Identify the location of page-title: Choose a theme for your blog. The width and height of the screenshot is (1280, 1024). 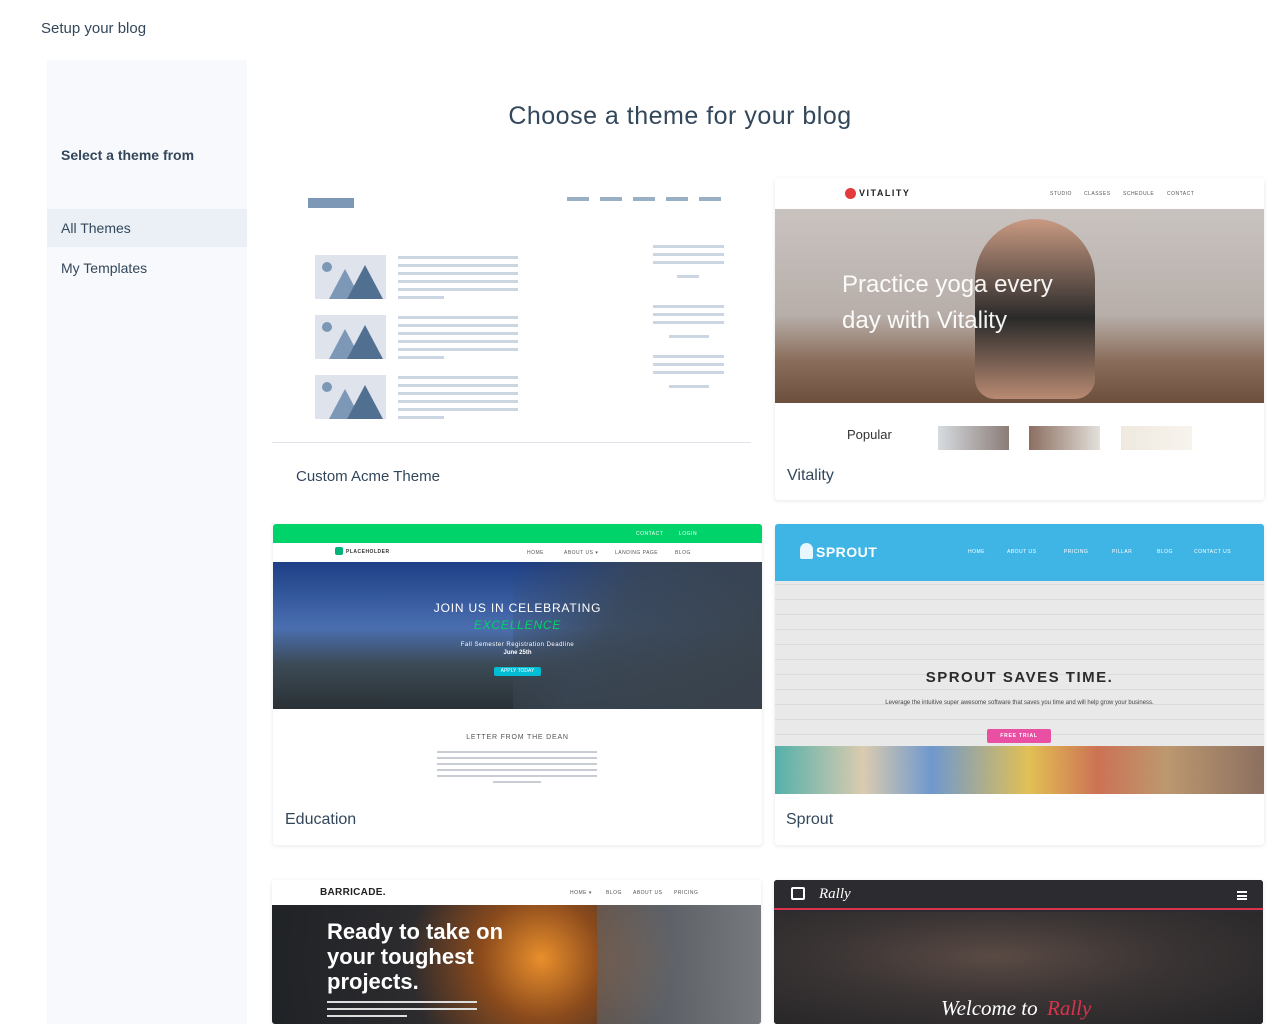
(680, 116).